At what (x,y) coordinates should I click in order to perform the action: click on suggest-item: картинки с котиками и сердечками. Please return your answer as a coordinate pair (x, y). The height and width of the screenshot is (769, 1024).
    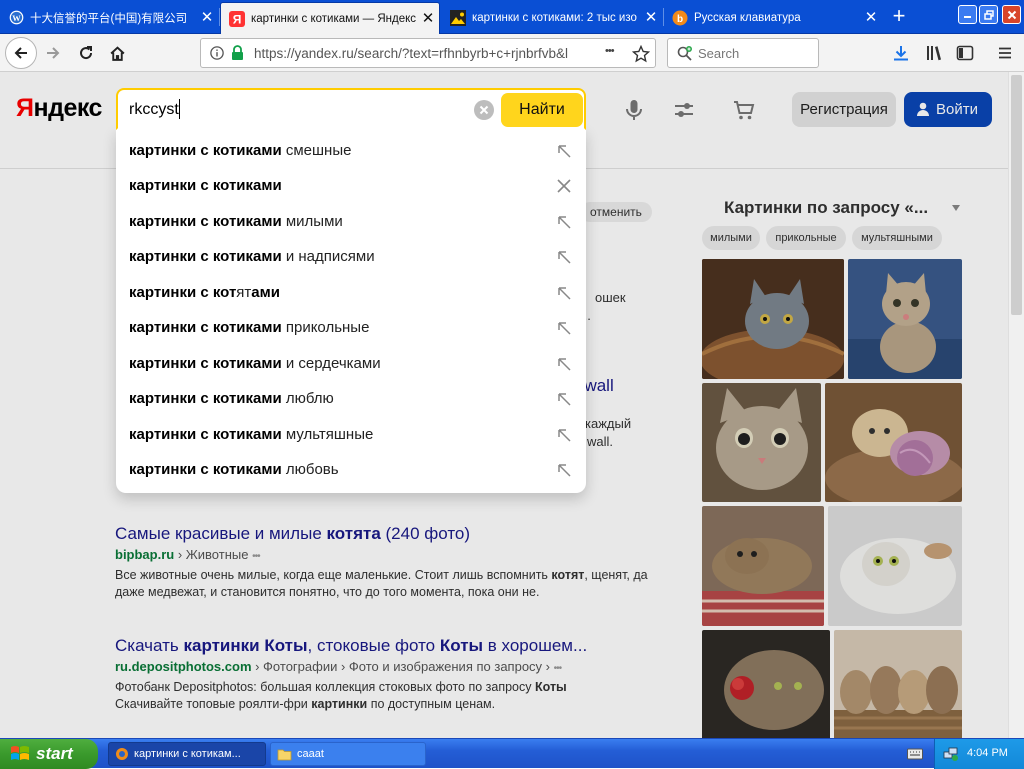
    Looking at the image, I should click on (351, 364).